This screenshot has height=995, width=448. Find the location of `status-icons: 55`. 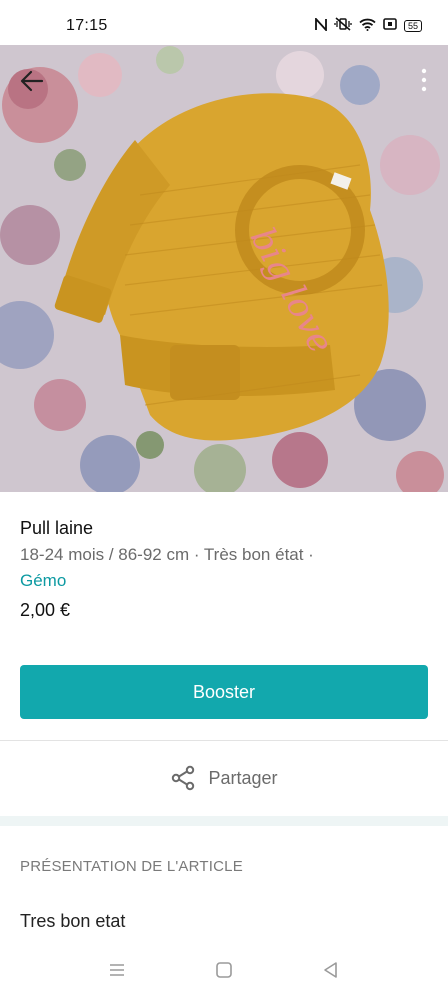

status-icons: 55 is located at coordinates (368, 25).